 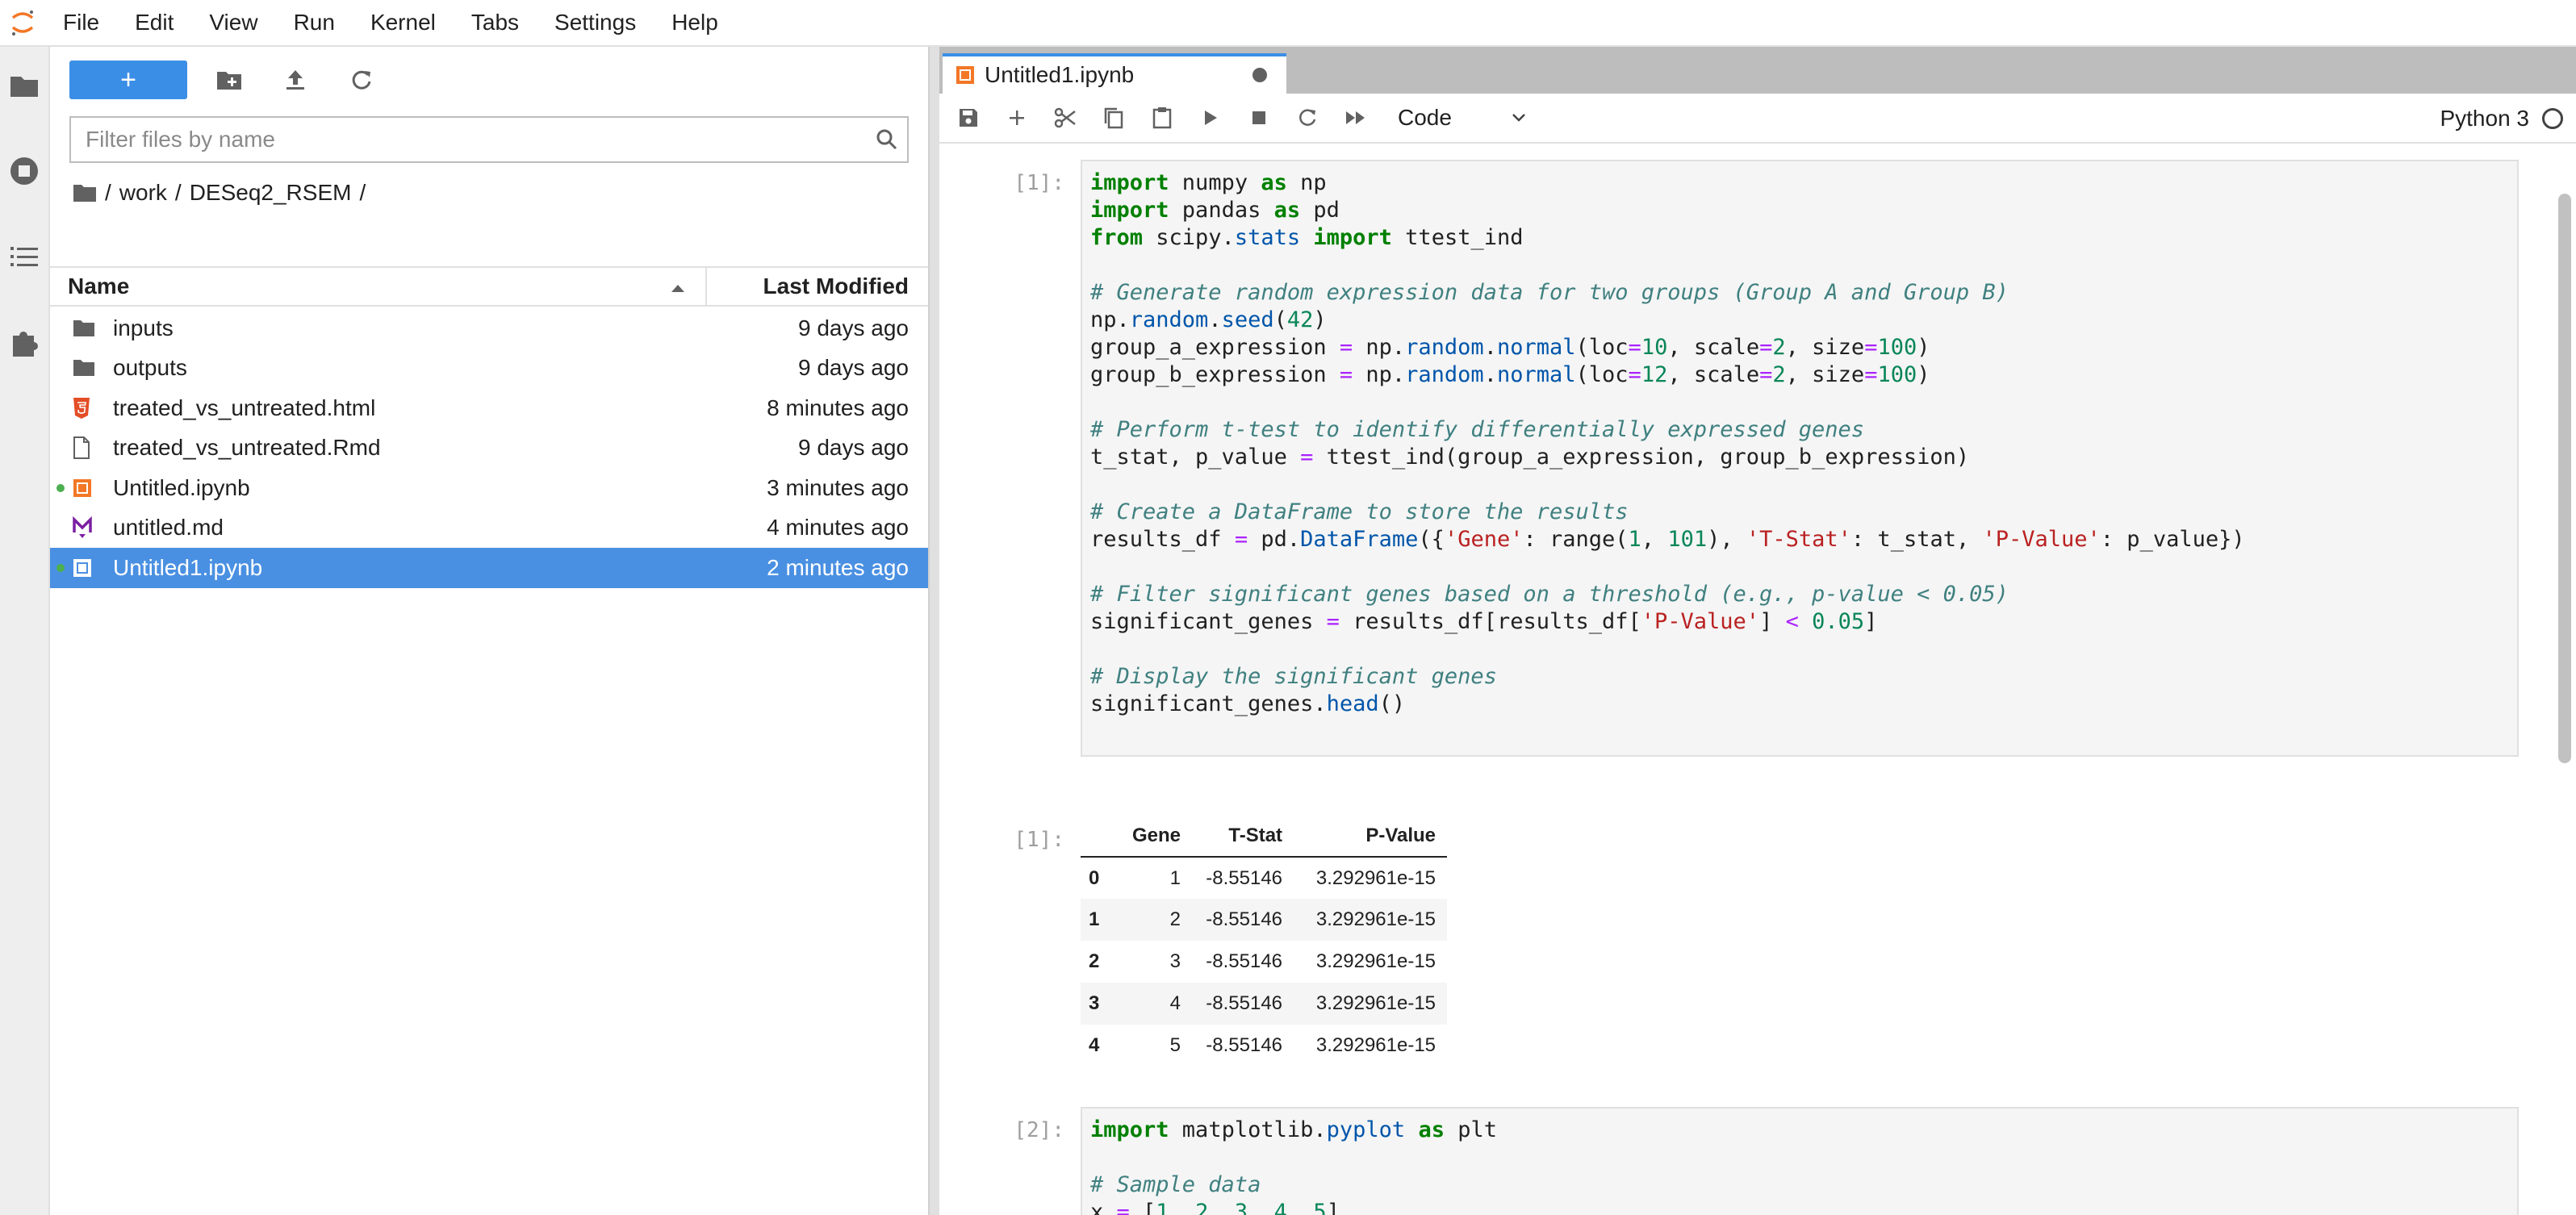 What do you see at coordinates (1462, 118) in the screenshot?
I see `cell-type-select: Code` at bounding box center [1462, 118].